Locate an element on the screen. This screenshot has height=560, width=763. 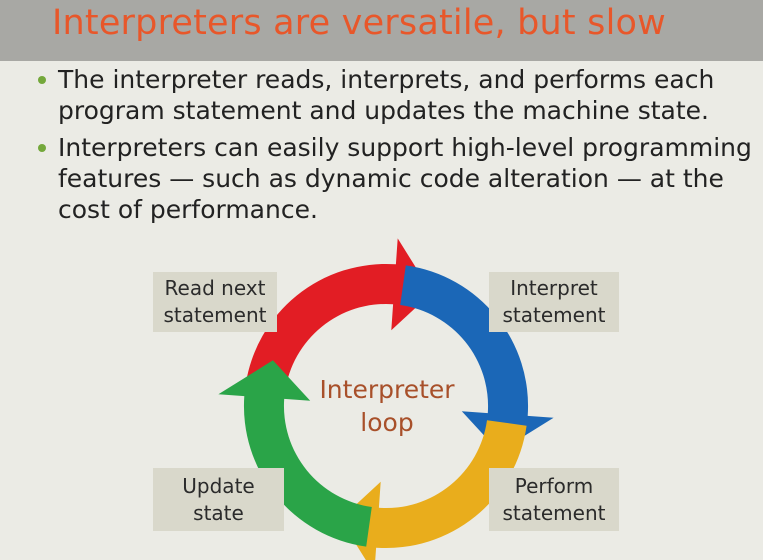
step-label: Perform statement is located at coordinates (554, 499).